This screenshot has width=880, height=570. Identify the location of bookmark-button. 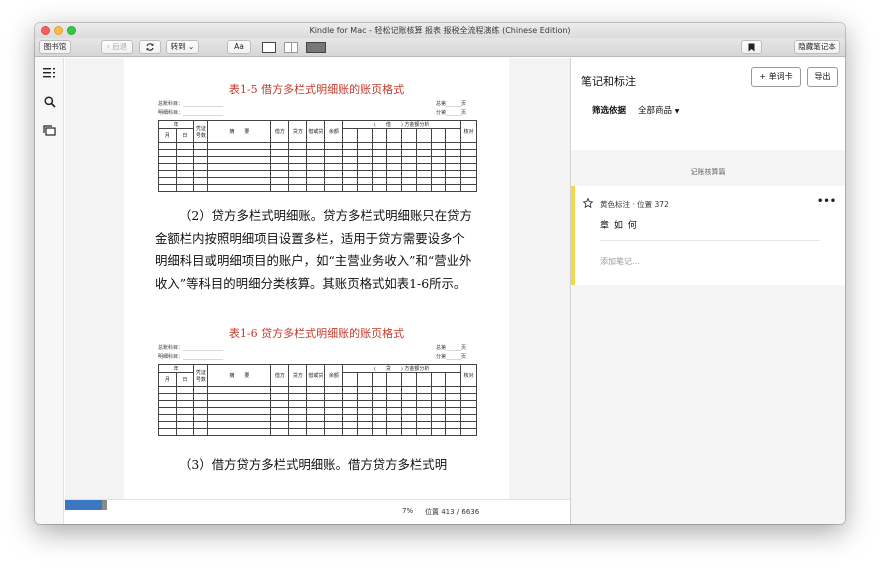
(751, 47).